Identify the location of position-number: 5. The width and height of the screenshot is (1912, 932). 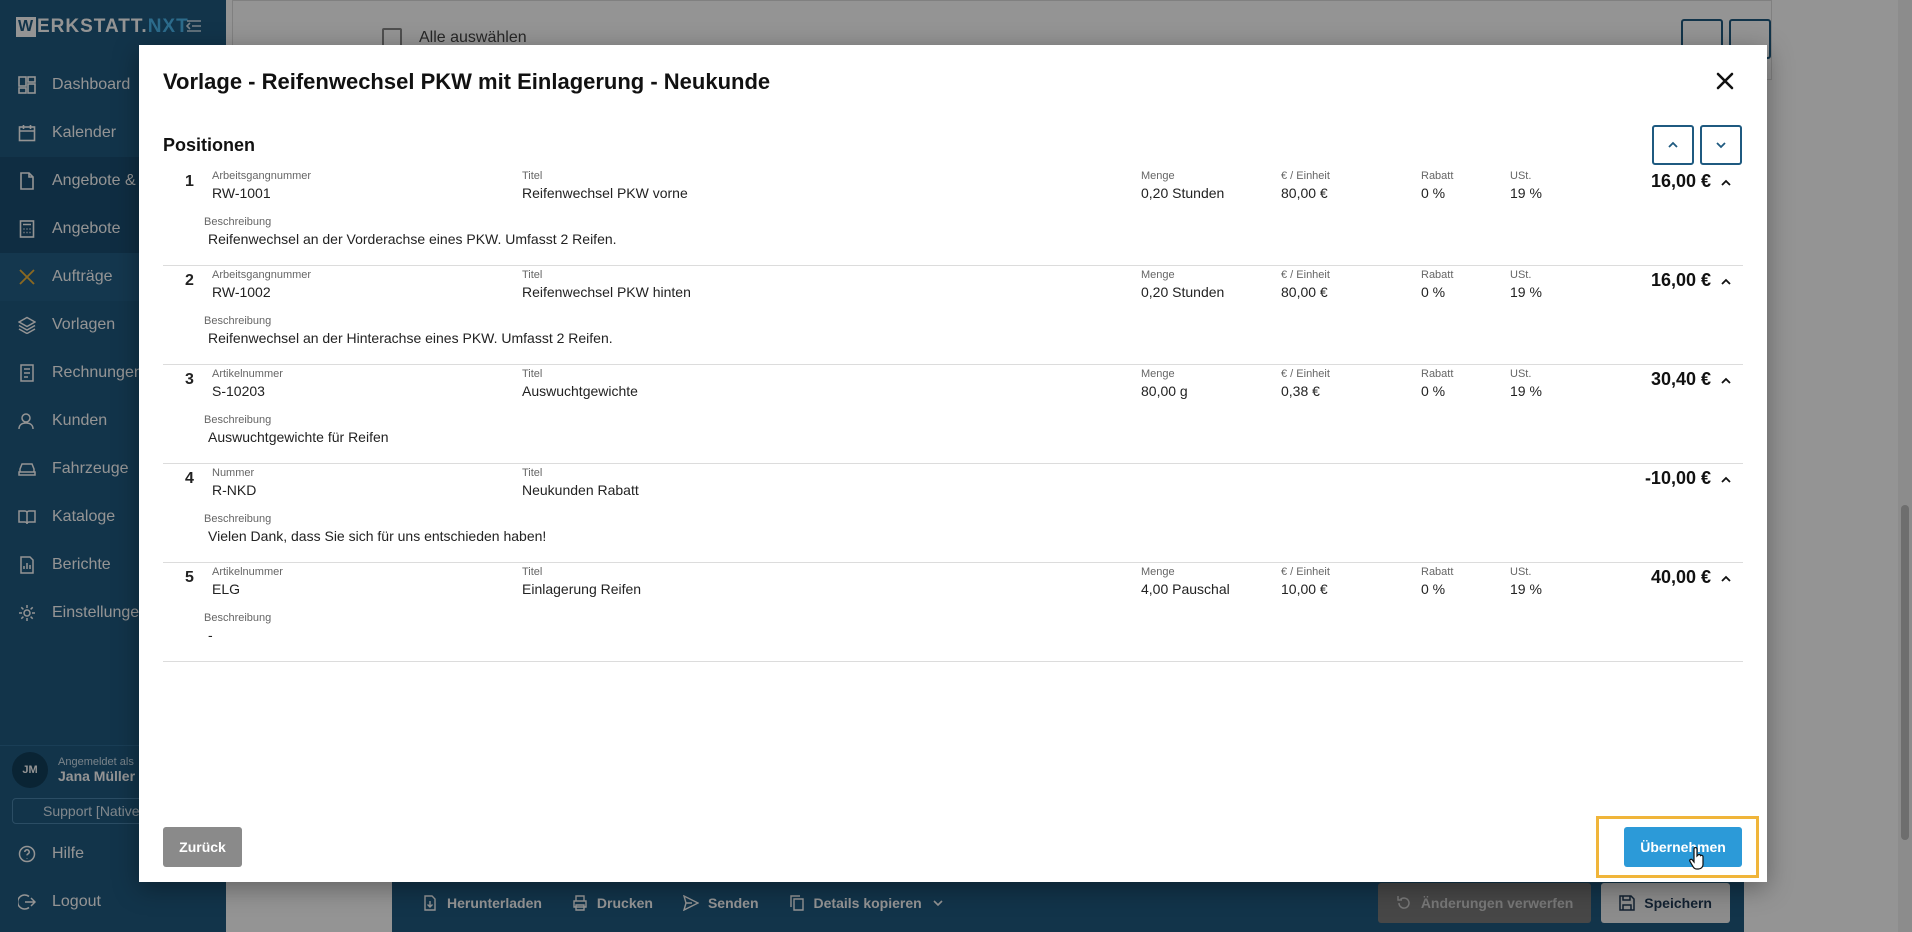
(189, 577).